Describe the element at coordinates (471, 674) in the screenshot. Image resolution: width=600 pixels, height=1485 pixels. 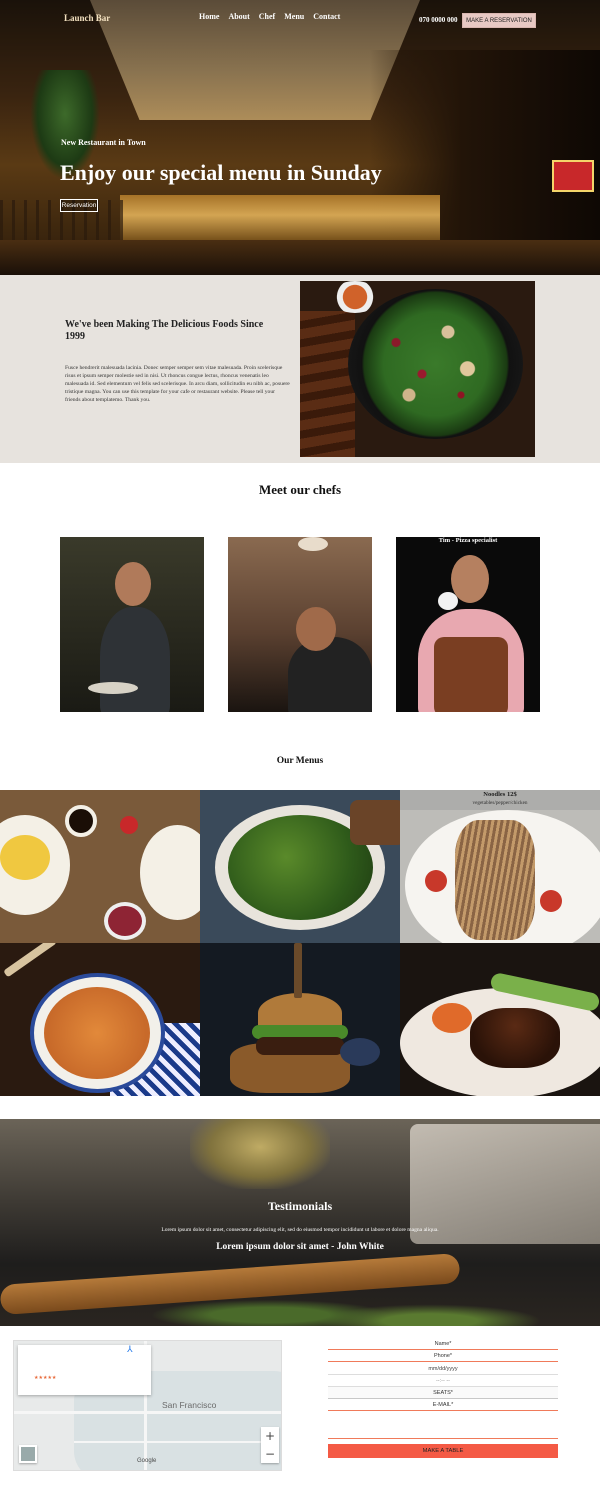
I see `chef-apron-graphic` at that location.